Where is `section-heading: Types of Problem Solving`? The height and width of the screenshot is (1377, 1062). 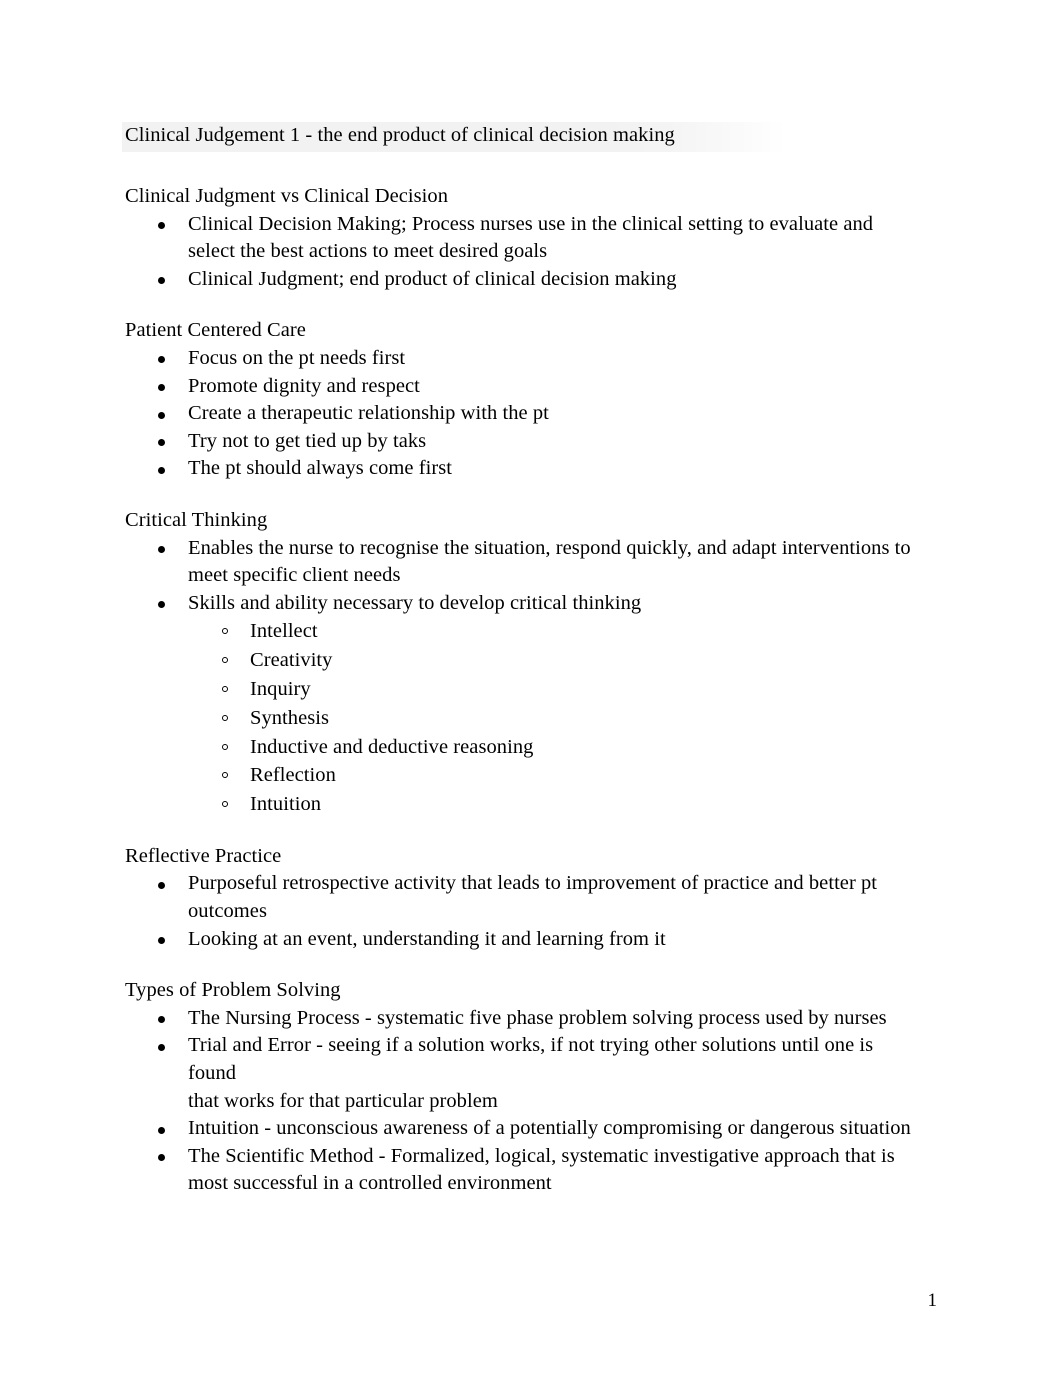 section-heading: Types of Problem Solving is located at coordinates (233, 990).